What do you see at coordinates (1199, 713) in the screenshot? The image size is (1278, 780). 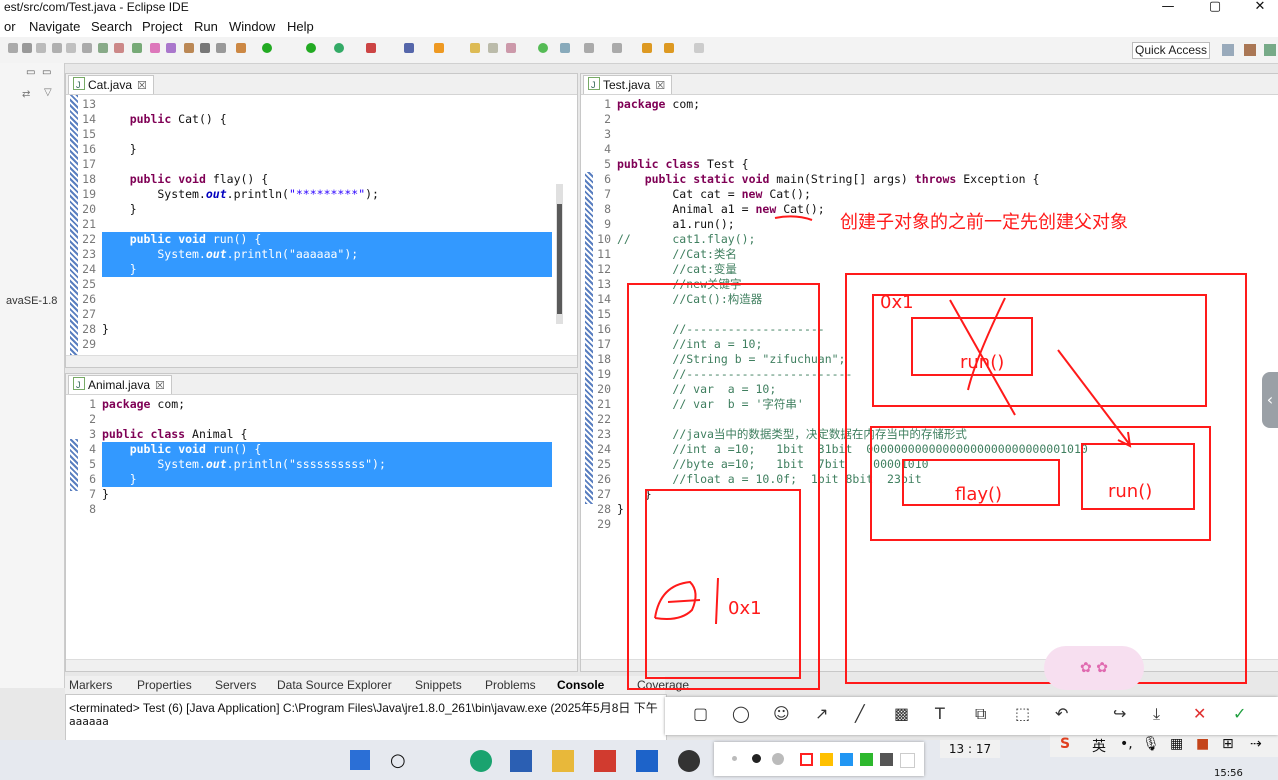 I see `close-icon: ✕` at bounding box center [1199, 713].